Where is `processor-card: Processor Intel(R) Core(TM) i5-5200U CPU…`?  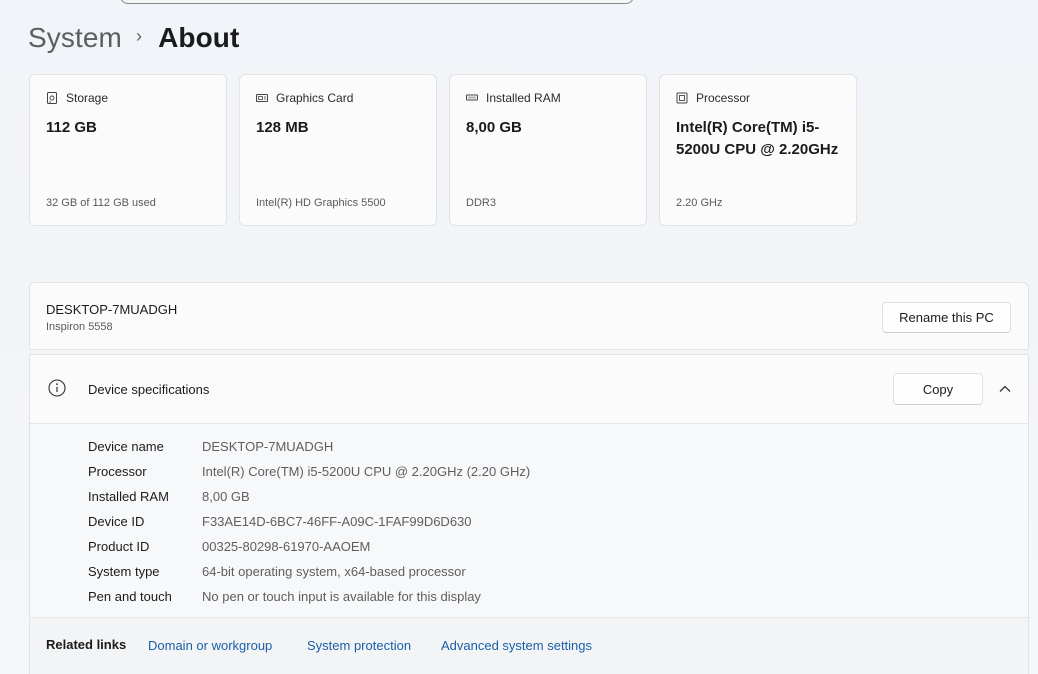 processor-card: Processor Intel(R) Core(TM) i5-5200U CPU… is located at coordinates (758, 150).